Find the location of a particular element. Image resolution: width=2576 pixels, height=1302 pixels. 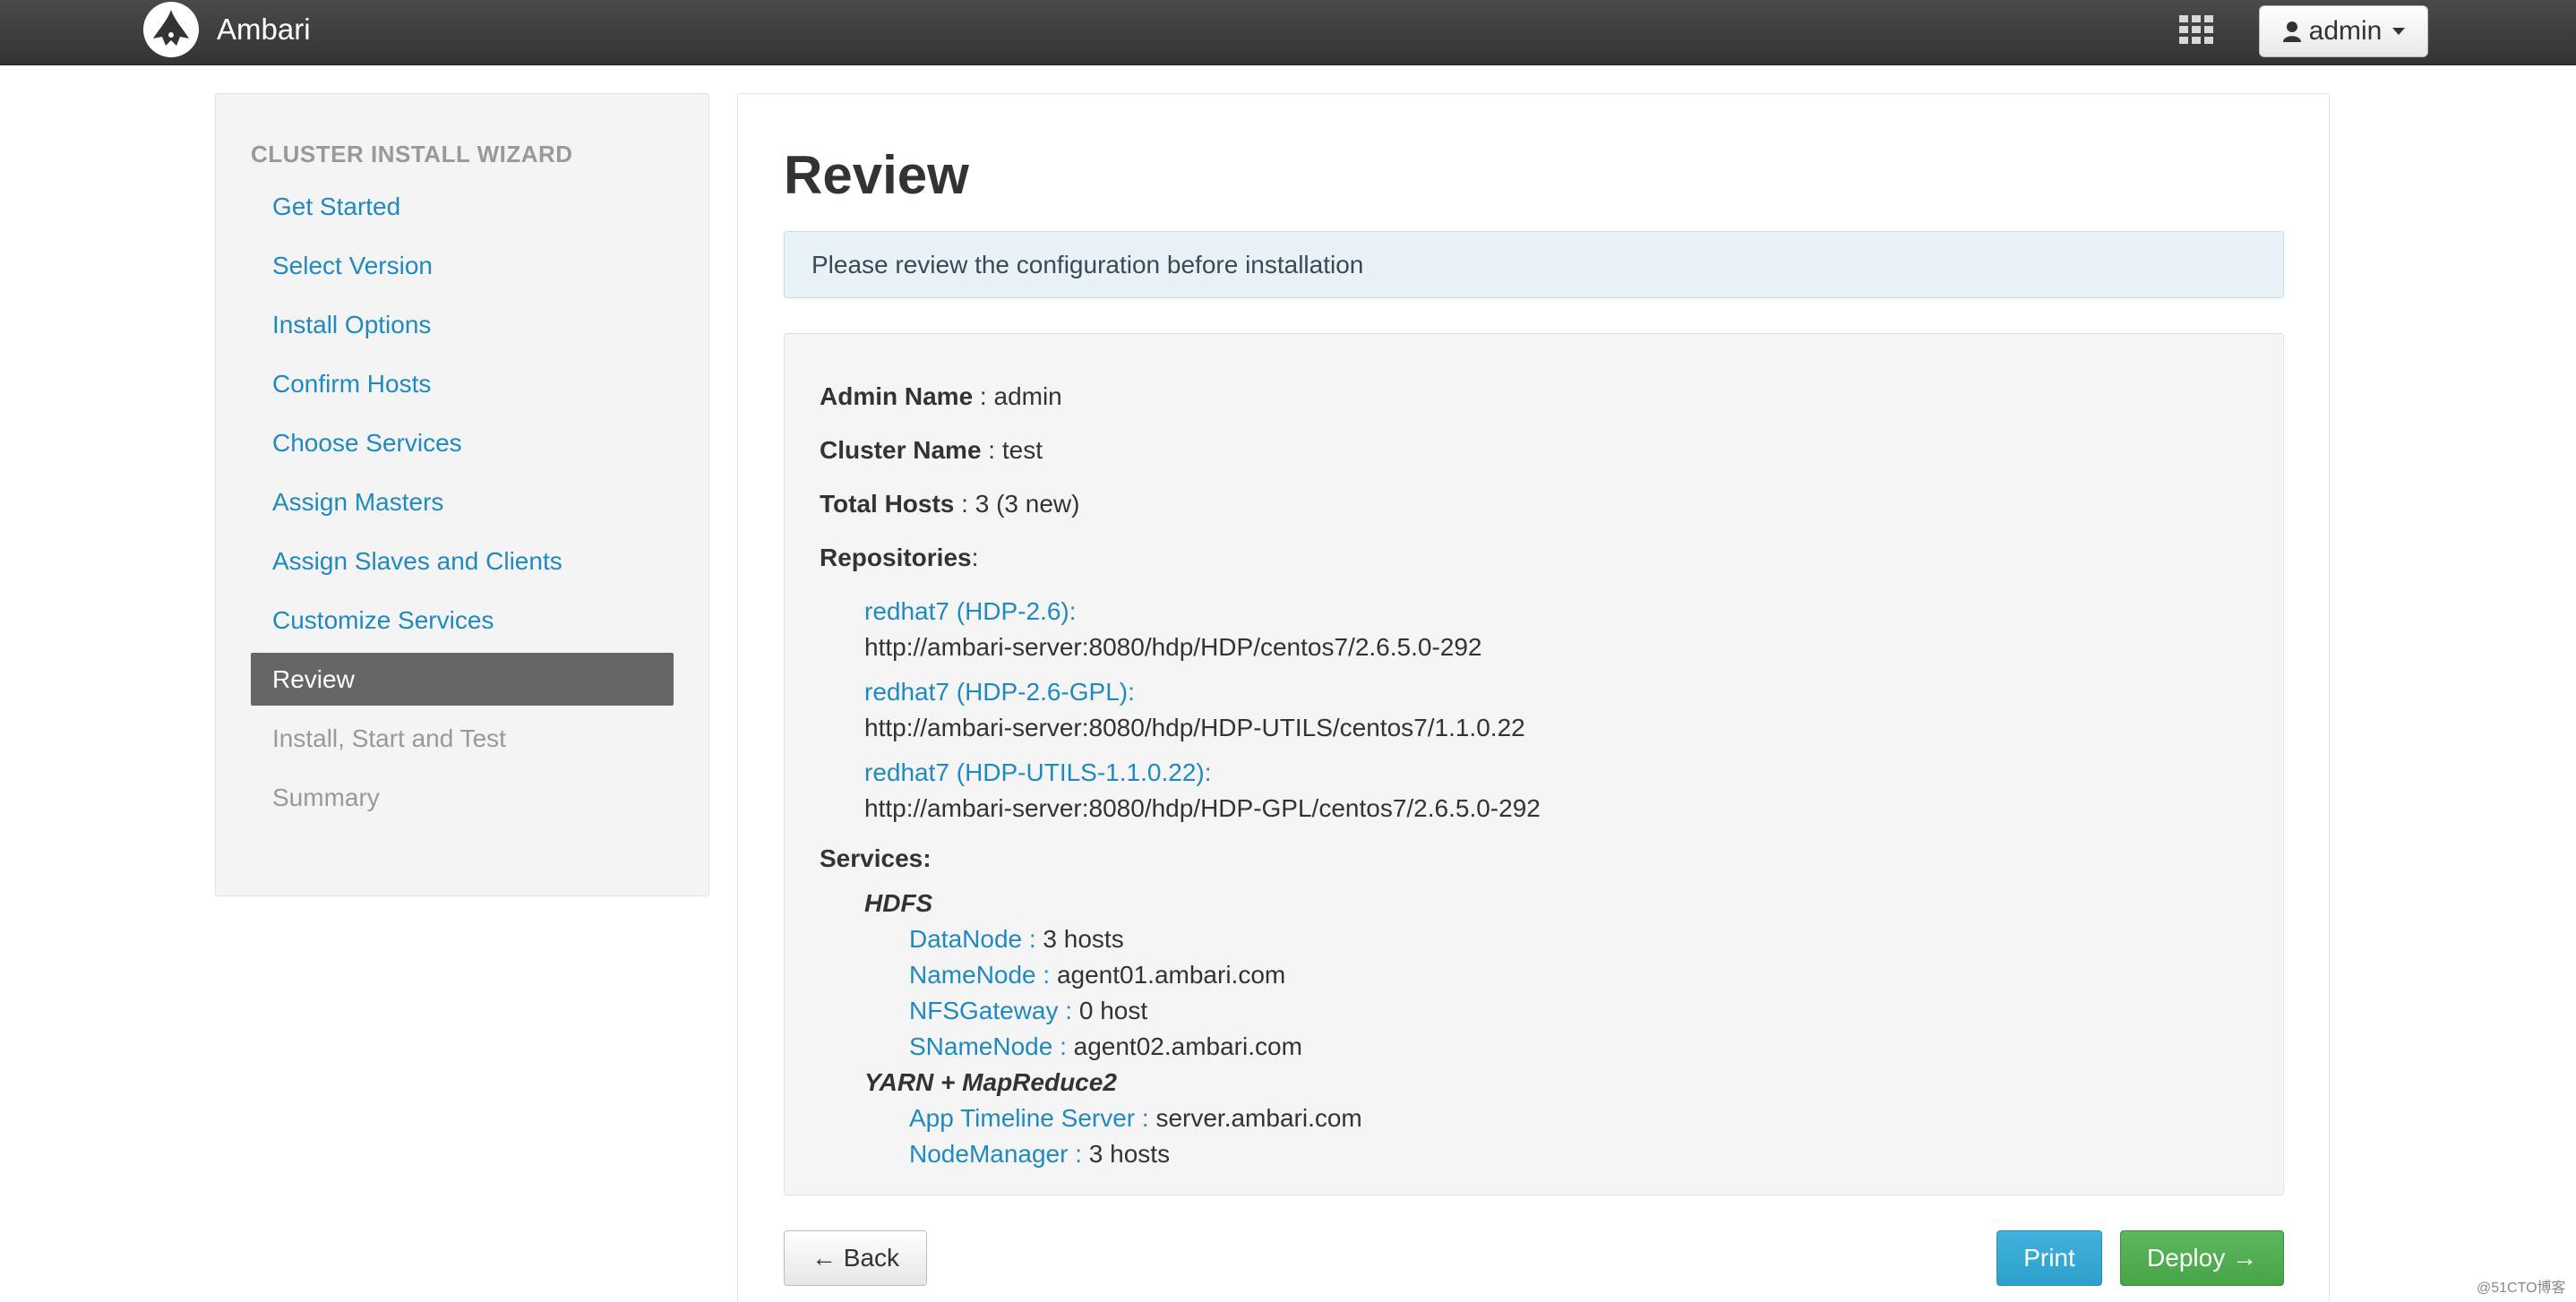

cluster-name-value: : test is located at coordinates (1012, 450).